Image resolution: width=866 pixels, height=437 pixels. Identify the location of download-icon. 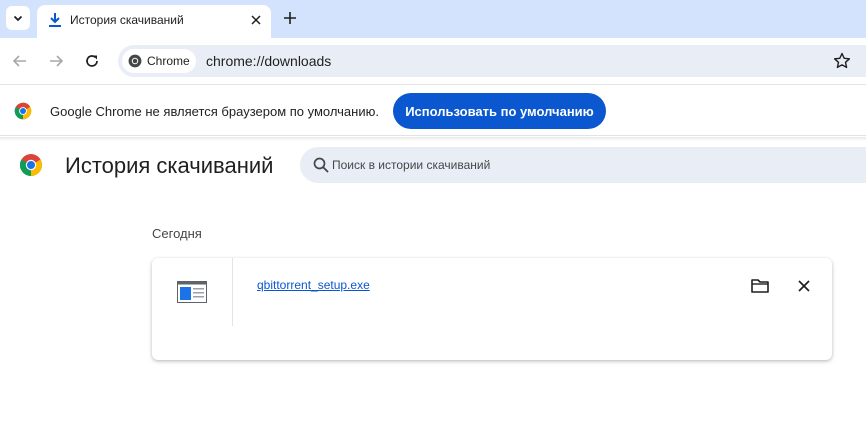
(55, 20).